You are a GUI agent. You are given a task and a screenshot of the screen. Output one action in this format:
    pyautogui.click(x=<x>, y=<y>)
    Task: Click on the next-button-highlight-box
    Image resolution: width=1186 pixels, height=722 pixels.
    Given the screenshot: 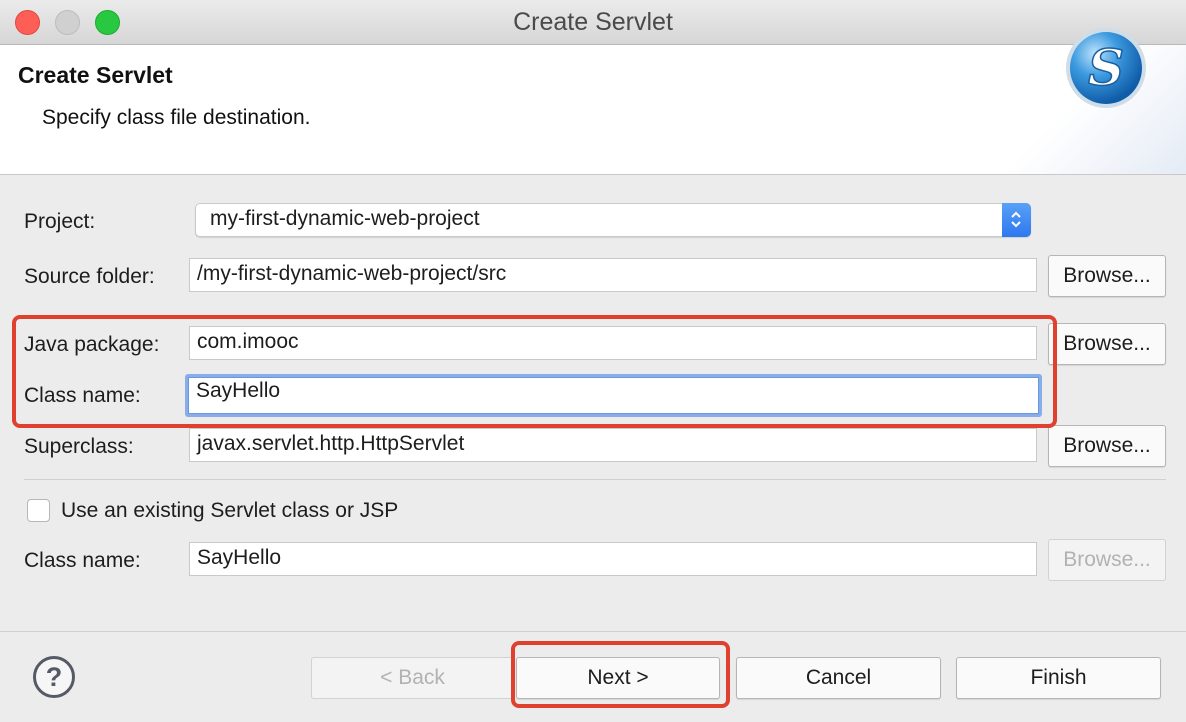 What is the action you would take?
    pyautogui.click(x=620, y=674)
    